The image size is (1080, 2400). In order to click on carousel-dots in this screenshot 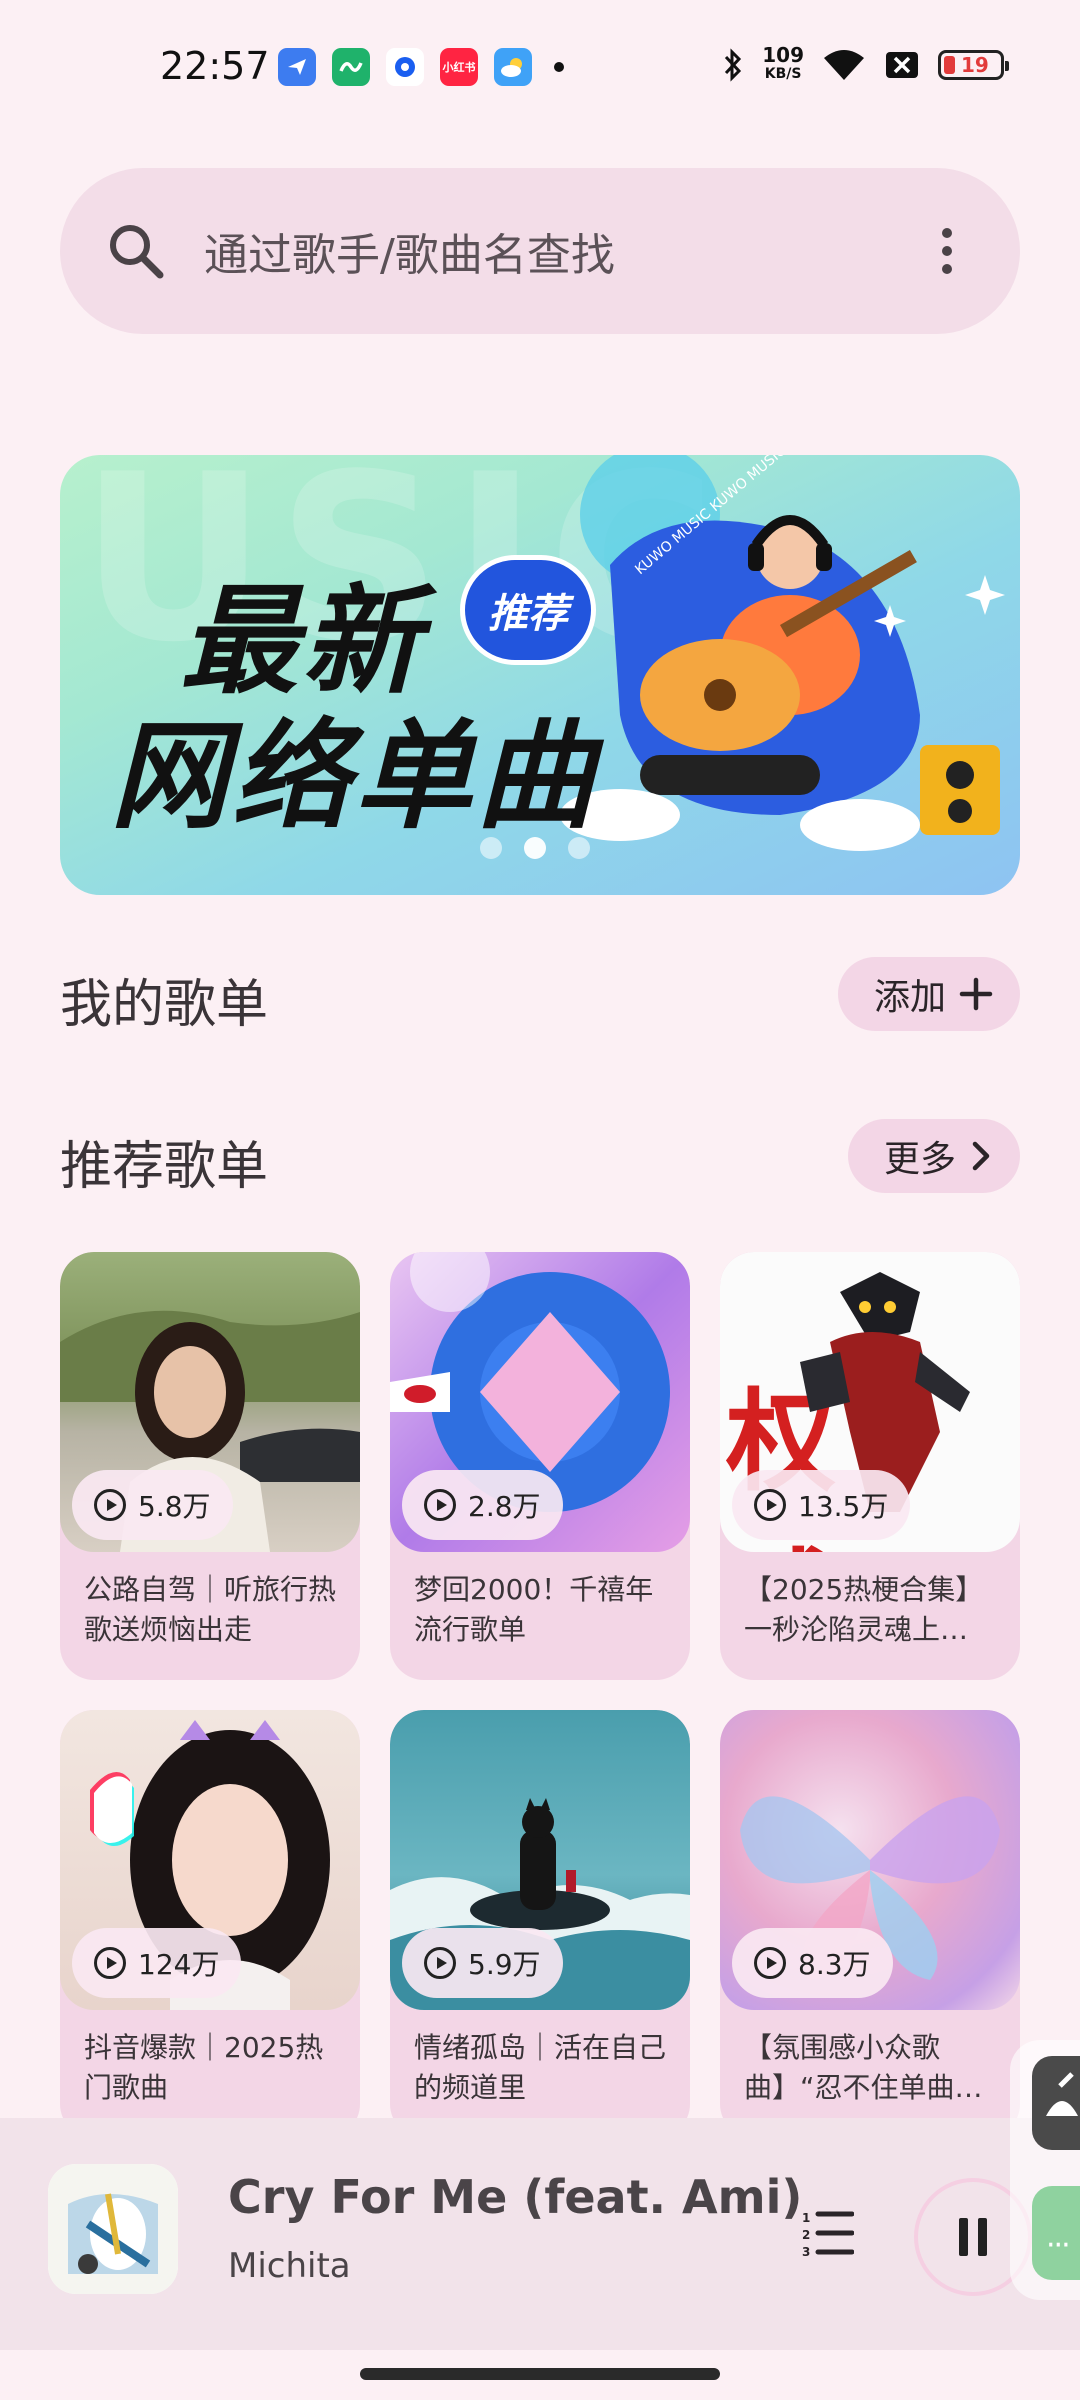, I will do `click(535, 848)`.